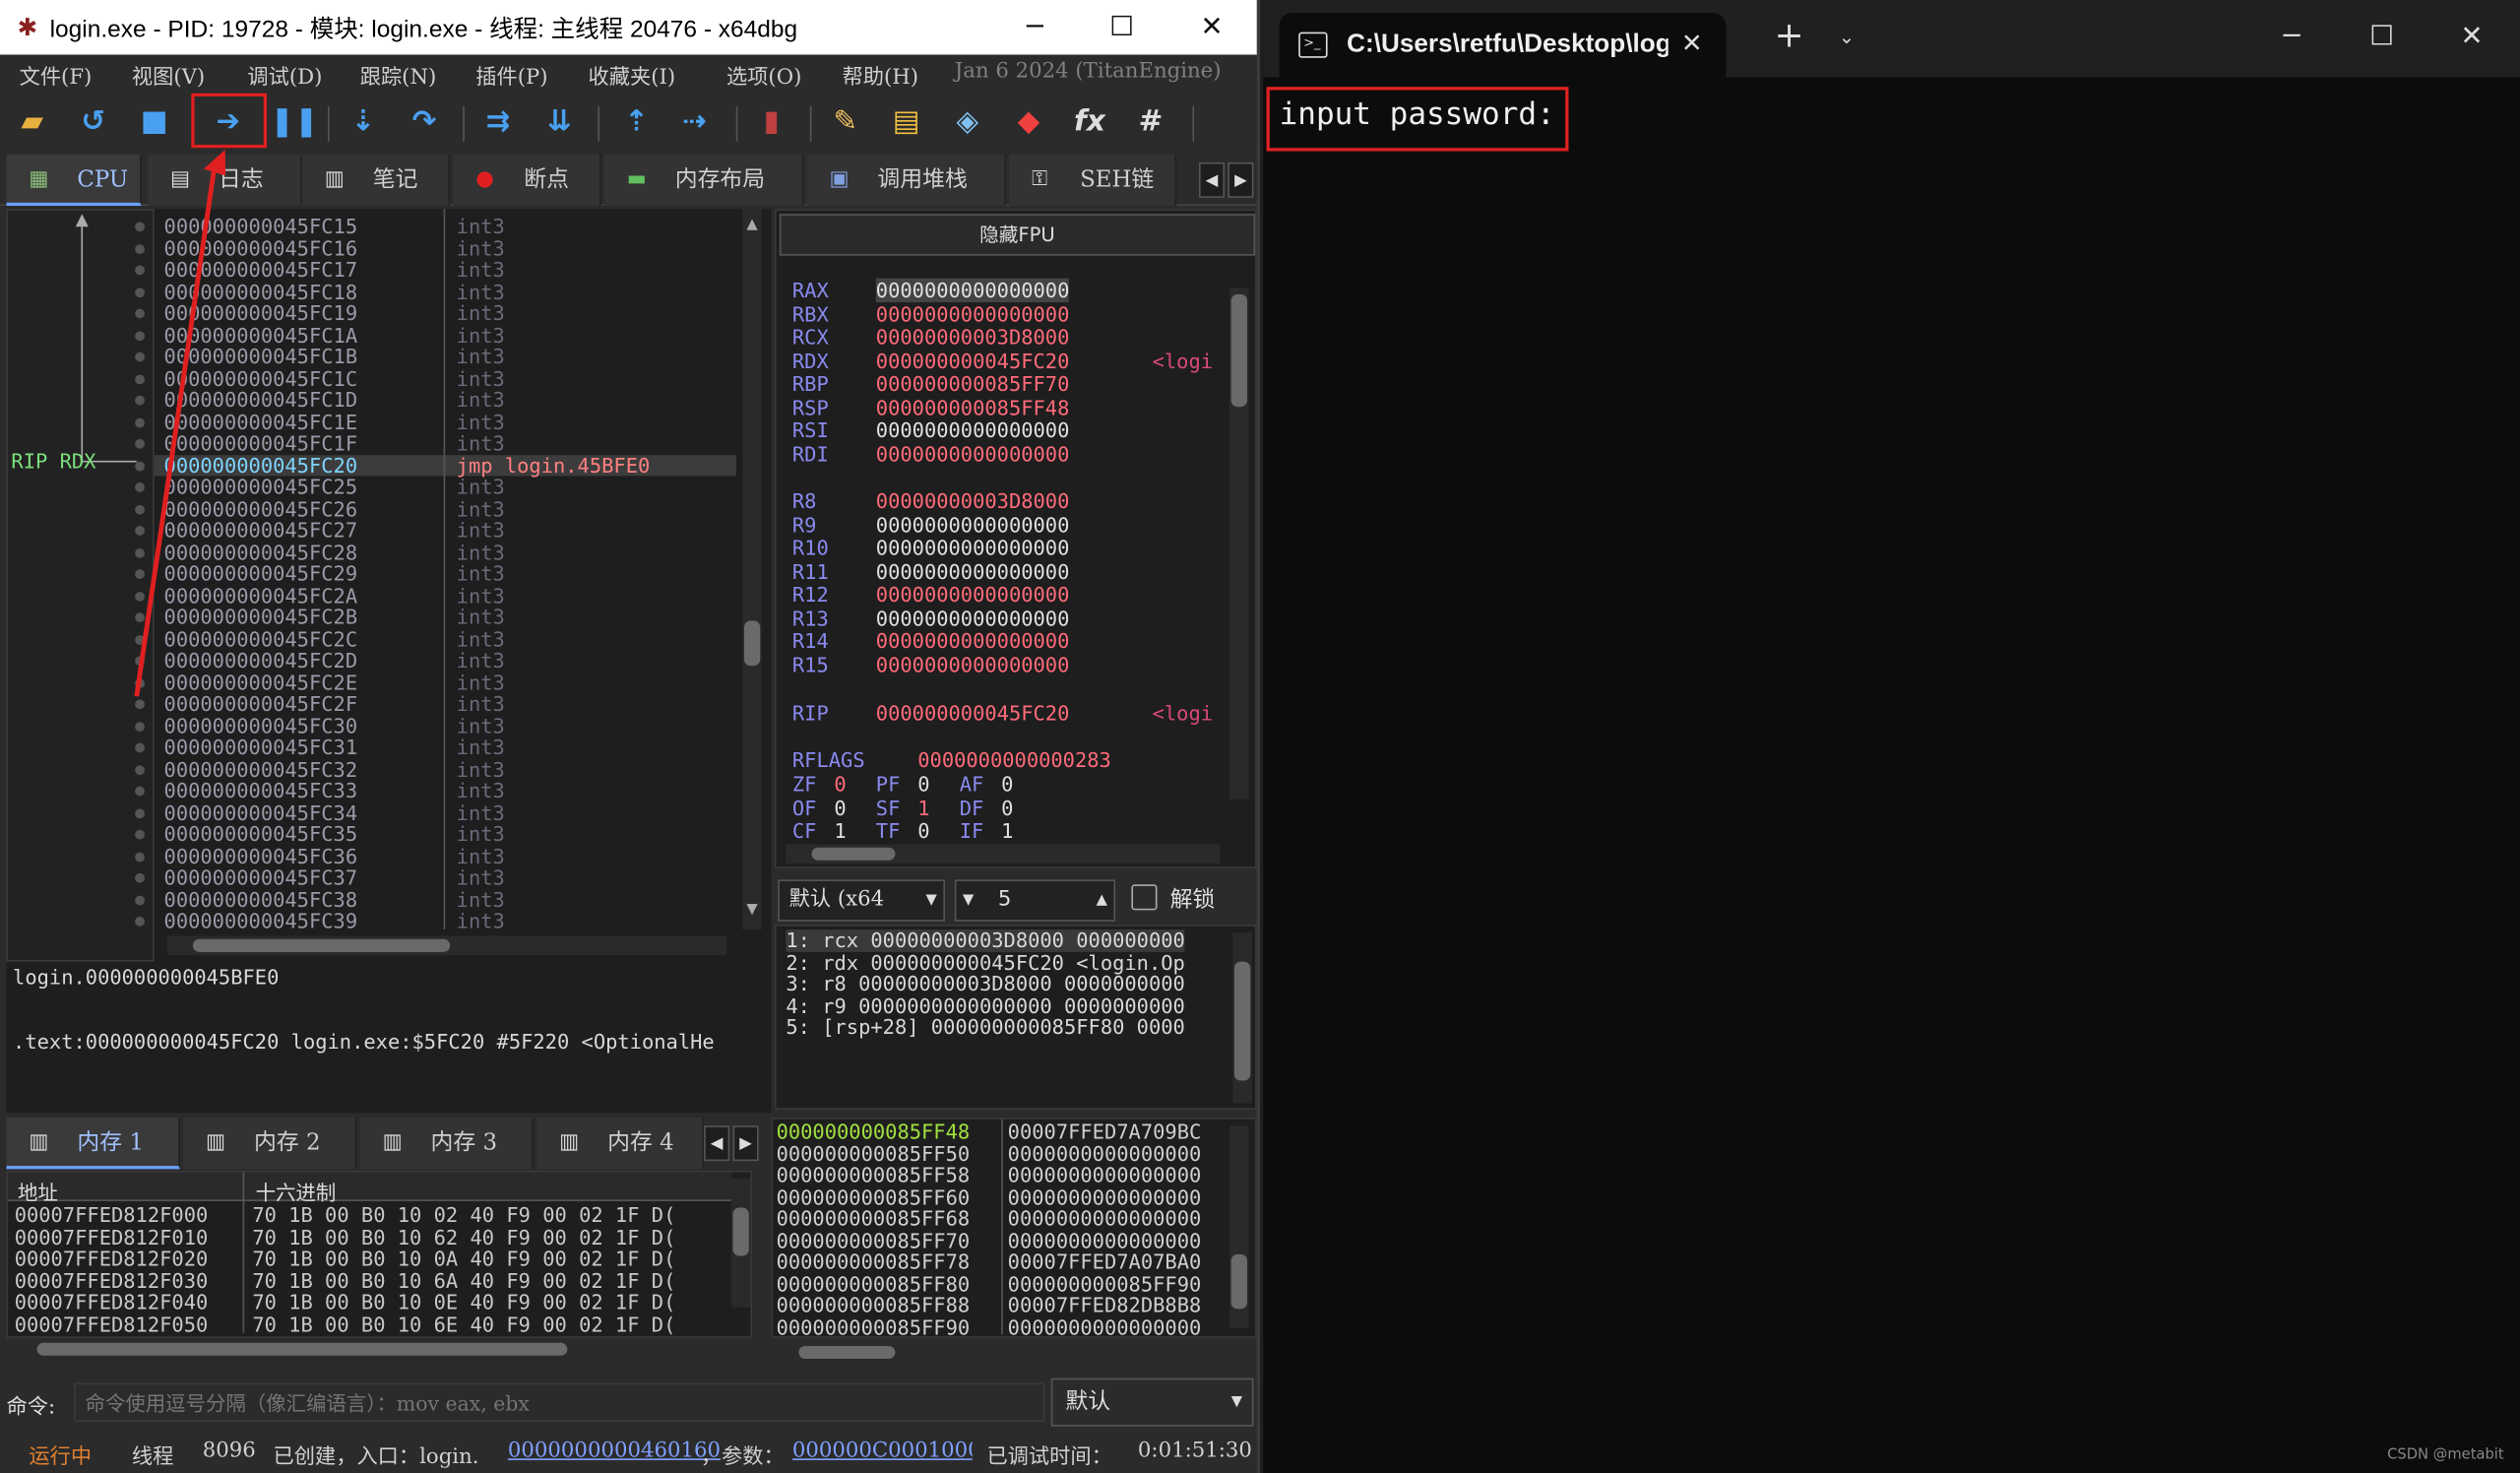  Describe the element at coordinates (987, 785) in the screenshot. I see `flag-af: AF 0` at that location.